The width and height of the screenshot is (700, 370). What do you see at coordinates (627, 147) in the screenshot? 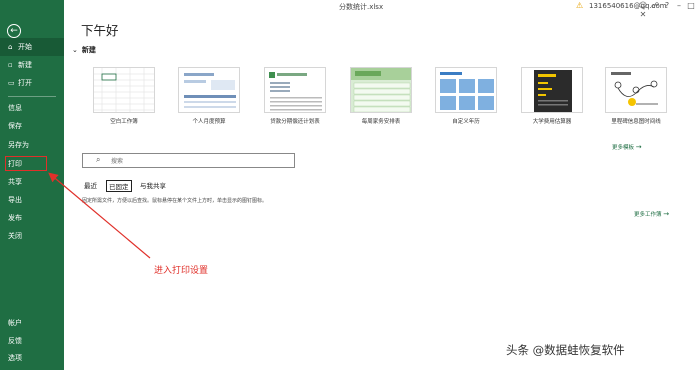
I see `more-templates-link: 更多模板 →` at bounding box center [627, 147].